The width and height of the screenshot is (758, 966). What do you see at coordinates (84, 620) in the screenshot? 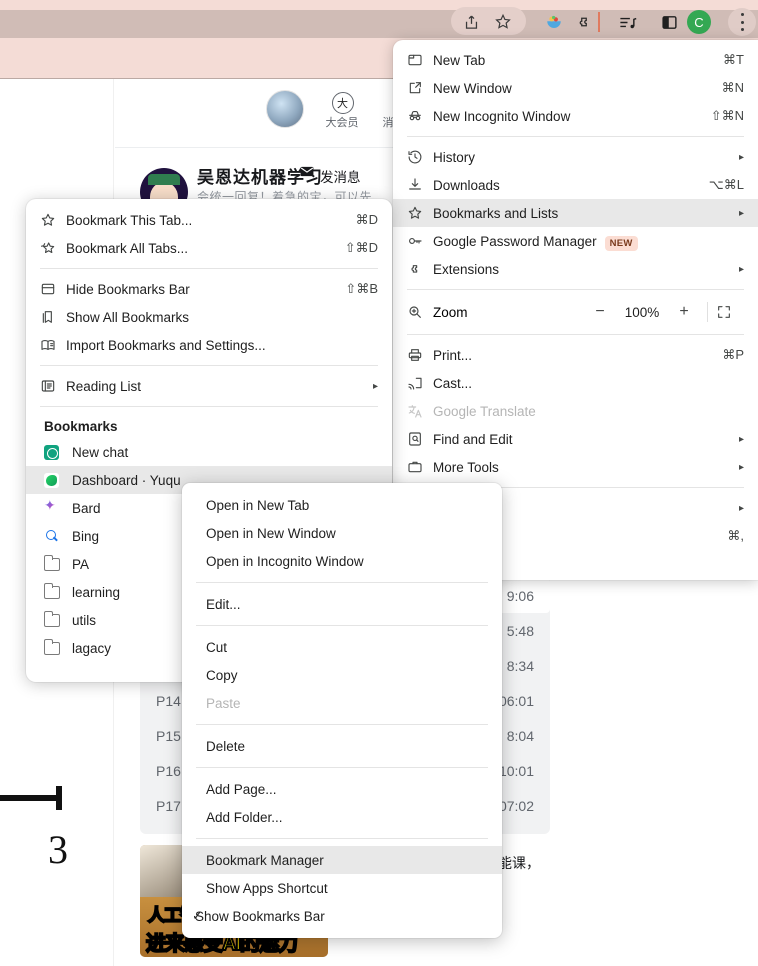
I see `bookmark-item-label: utils` at bounding box center [84, 620].